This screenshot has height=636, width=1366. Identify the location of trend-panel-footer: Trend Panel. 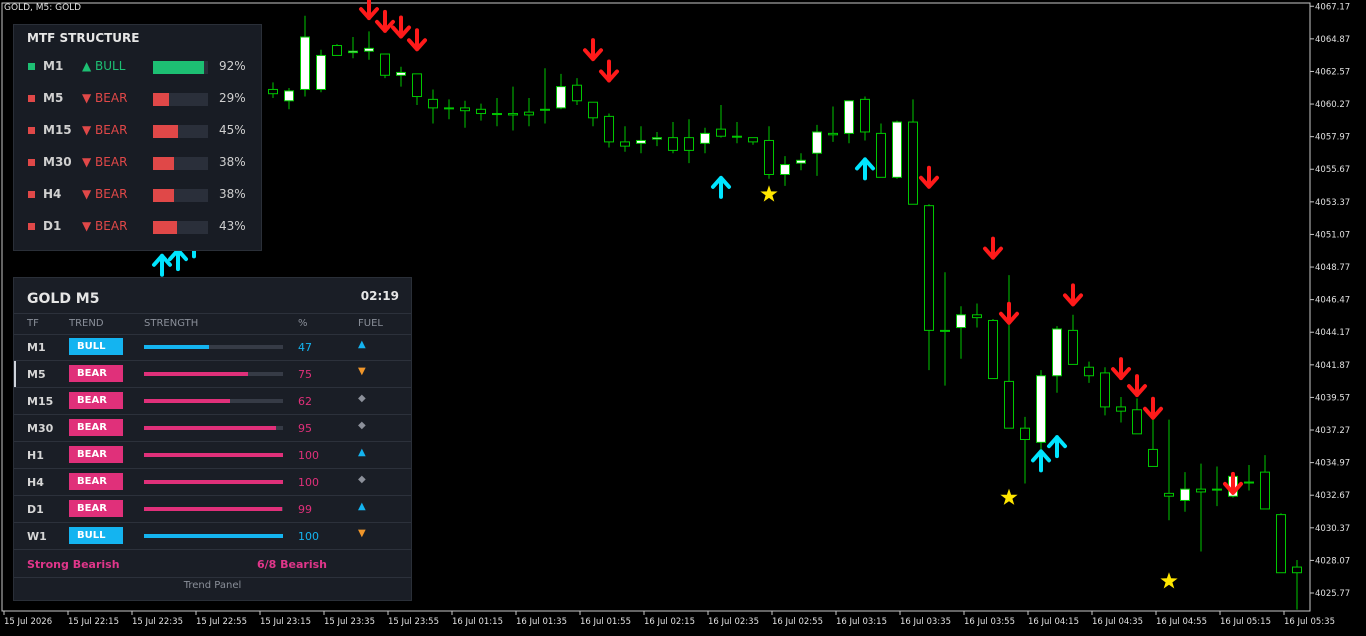
(212, 585).